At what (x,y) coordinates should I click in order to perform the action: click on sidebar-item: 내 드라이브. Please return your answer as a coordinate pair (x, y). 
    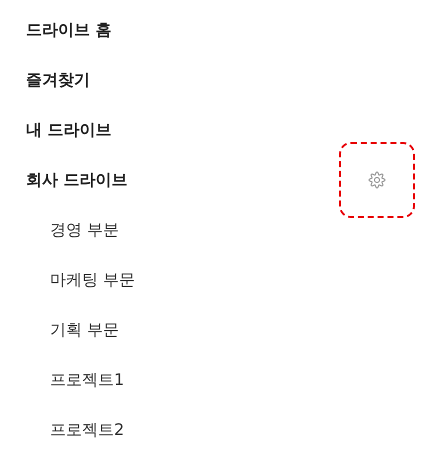
    Looking at the image, I should click on (69, 130).